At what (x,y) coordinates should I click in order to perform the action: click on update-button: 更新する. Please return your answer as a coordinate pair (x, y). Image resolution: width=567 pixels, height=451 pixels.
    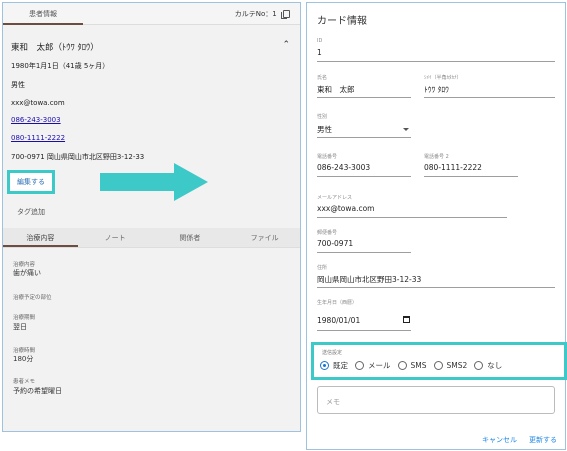
    Looking at the image, I should click on (543, 440).